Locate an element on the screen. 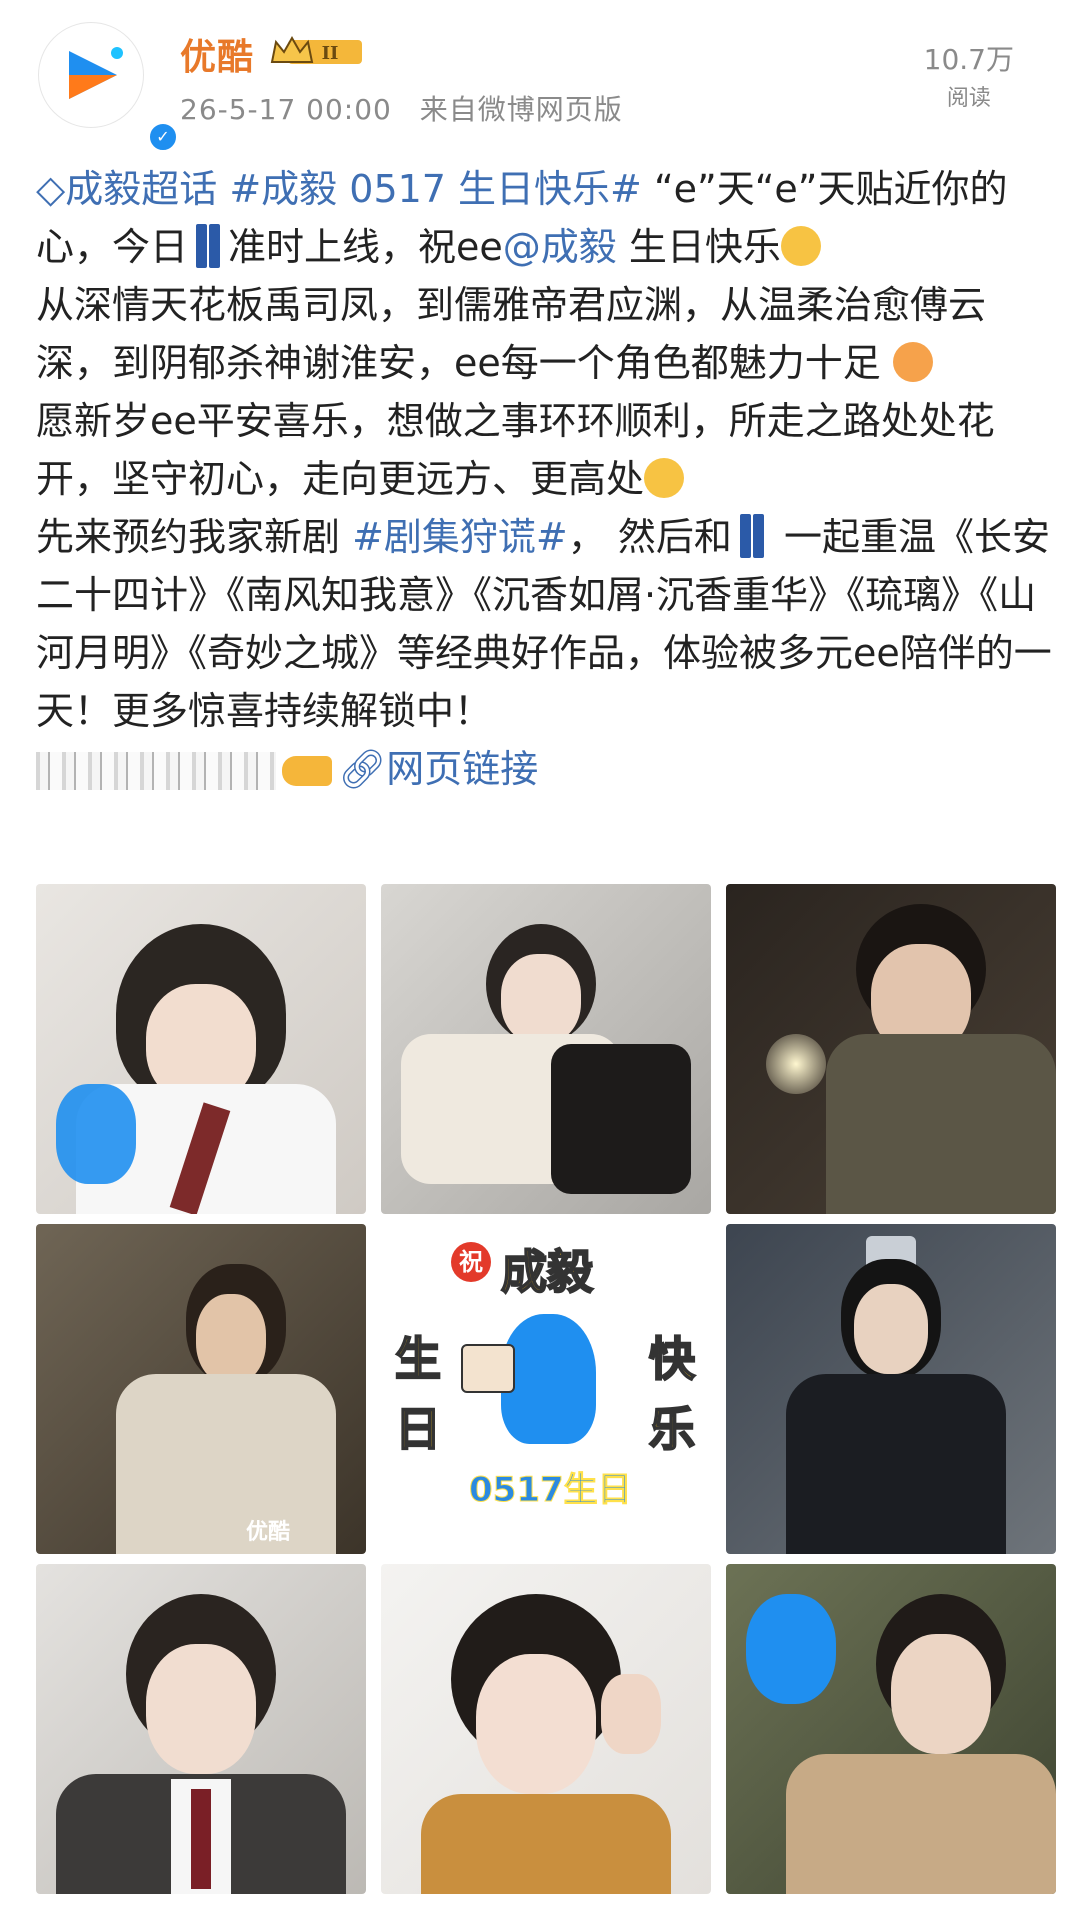 This screenshot has height=1917, width=1080. watermark: 优酷 is located at coordinates (268, 1532).